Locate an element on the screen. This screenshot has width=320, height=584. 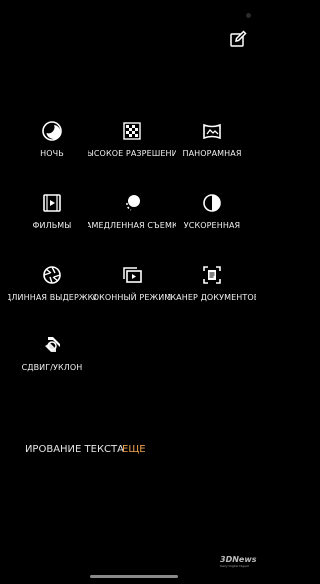
mode-label: ФИЛЬМЫ is located at coordinates (52, 225).